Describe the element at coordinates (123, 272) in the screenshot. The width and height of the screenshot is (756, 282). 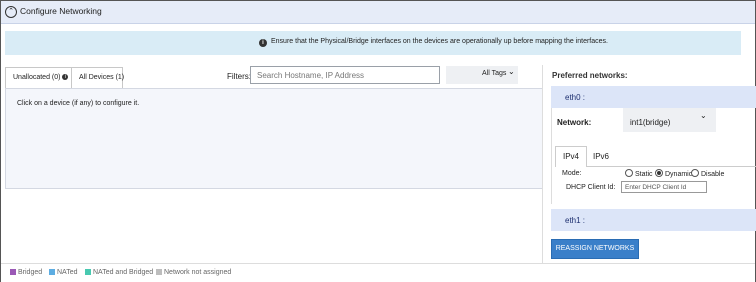
I see `legend-label: NATed and Bridged` at that location.